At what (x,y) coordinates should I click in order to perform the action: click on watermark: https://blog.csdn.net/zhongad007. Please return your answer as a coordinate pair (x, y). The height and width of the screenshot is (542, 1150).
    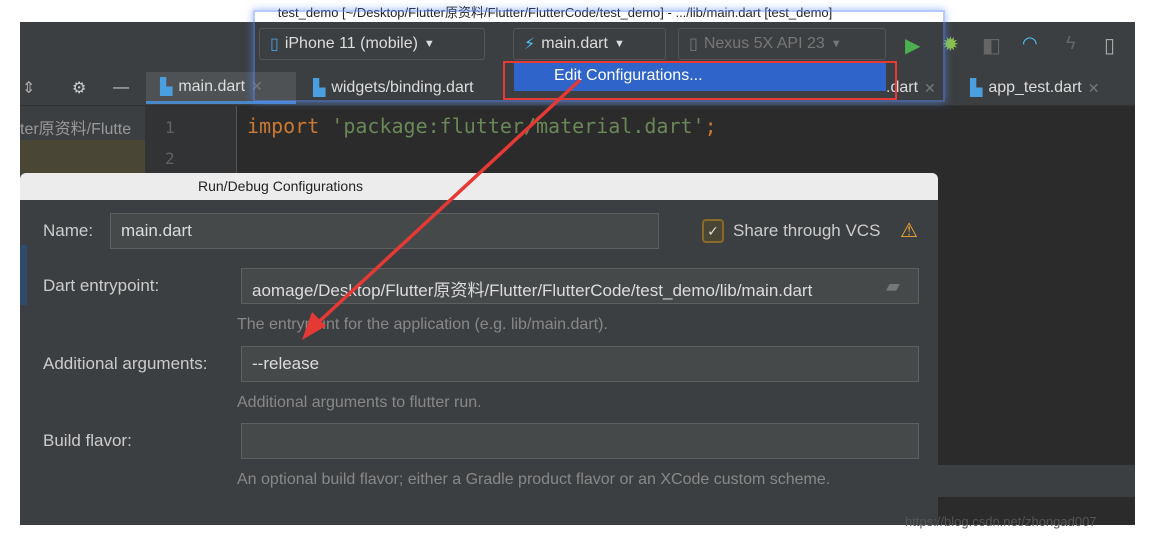
    Looking at the image, I should click on (1001, 521).